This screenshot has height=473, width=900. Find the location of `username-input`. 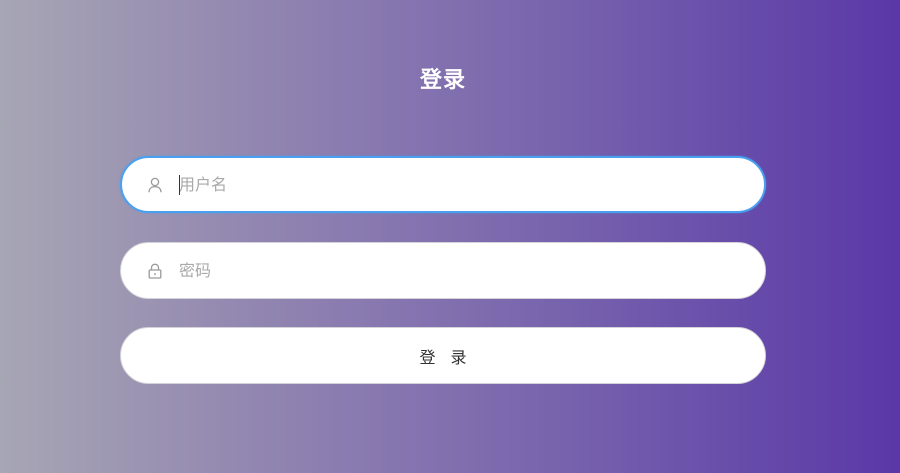

username-input is located at coordinates (459, 184).